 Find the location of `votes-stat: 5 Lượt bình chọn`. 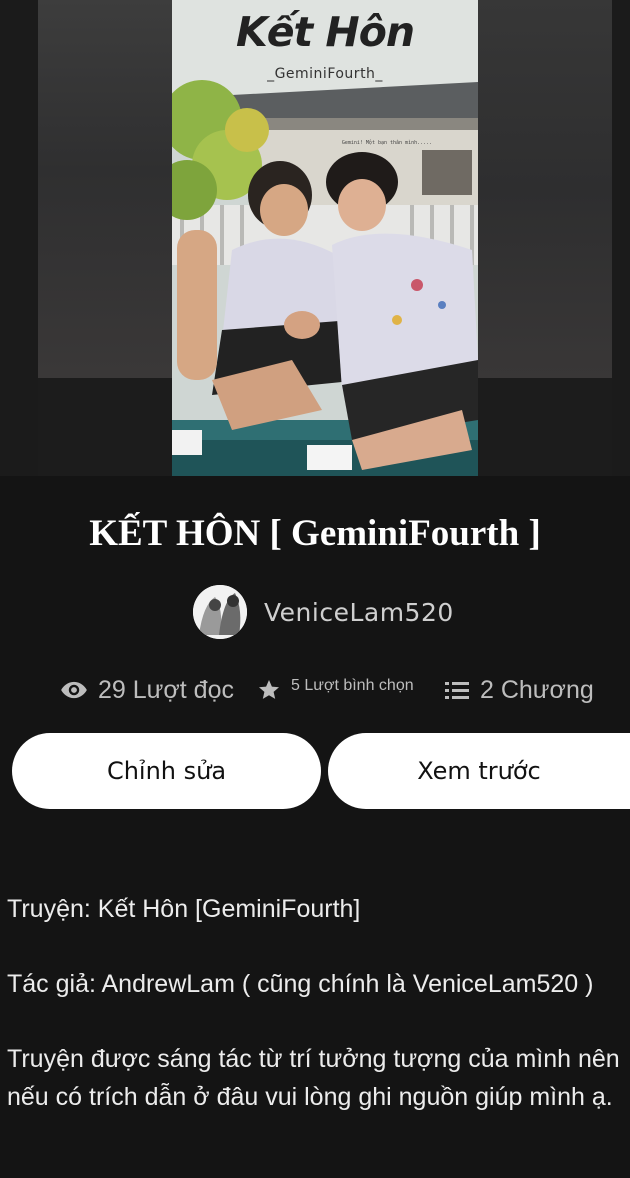

votes-stat: 5 Lượt bình chọn is located at coordinates (335, 690).